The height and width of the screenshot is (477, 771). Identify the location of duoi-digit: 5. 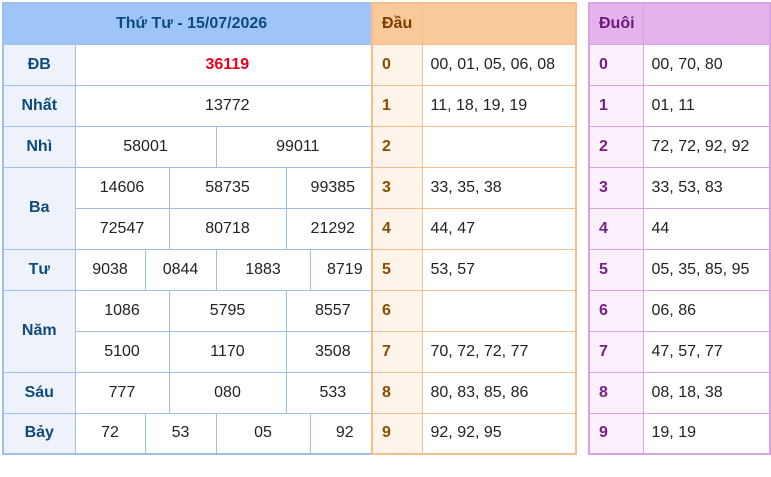
(616, 269).